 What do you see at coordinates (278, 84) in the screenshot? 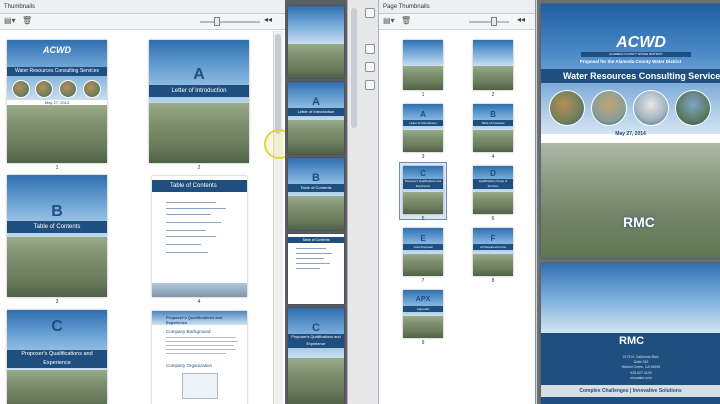
I see `left-scrollbar-thumb` at bounding box center [278, 84].